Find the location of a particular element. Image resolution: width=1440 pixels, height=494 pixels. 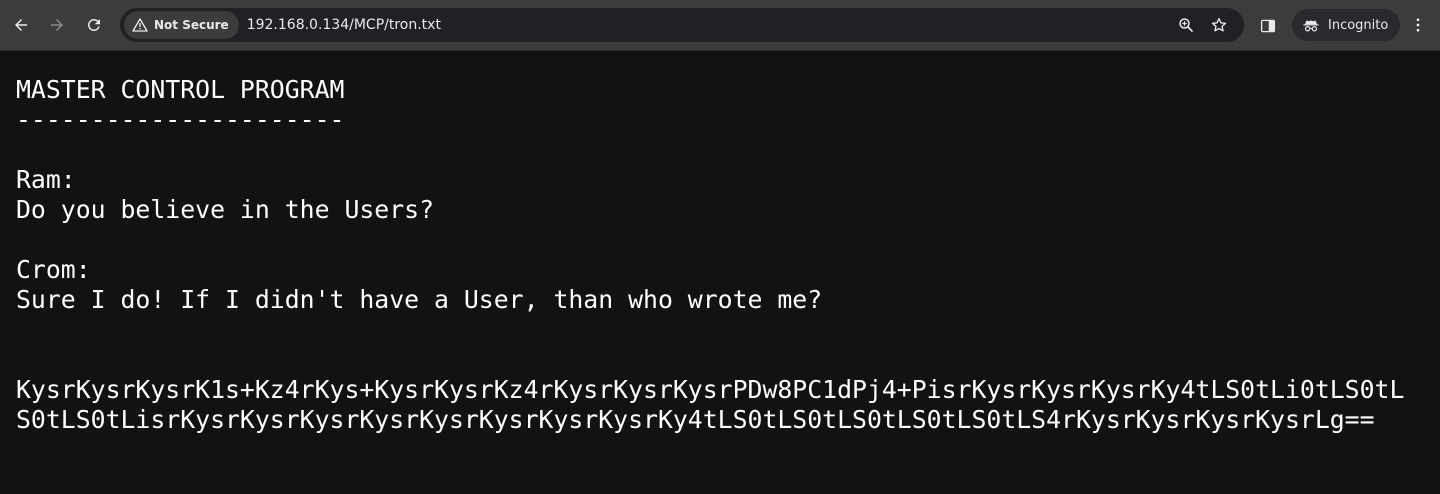

incognito-indicator: Incognito is located at coordinates (1346, 25).